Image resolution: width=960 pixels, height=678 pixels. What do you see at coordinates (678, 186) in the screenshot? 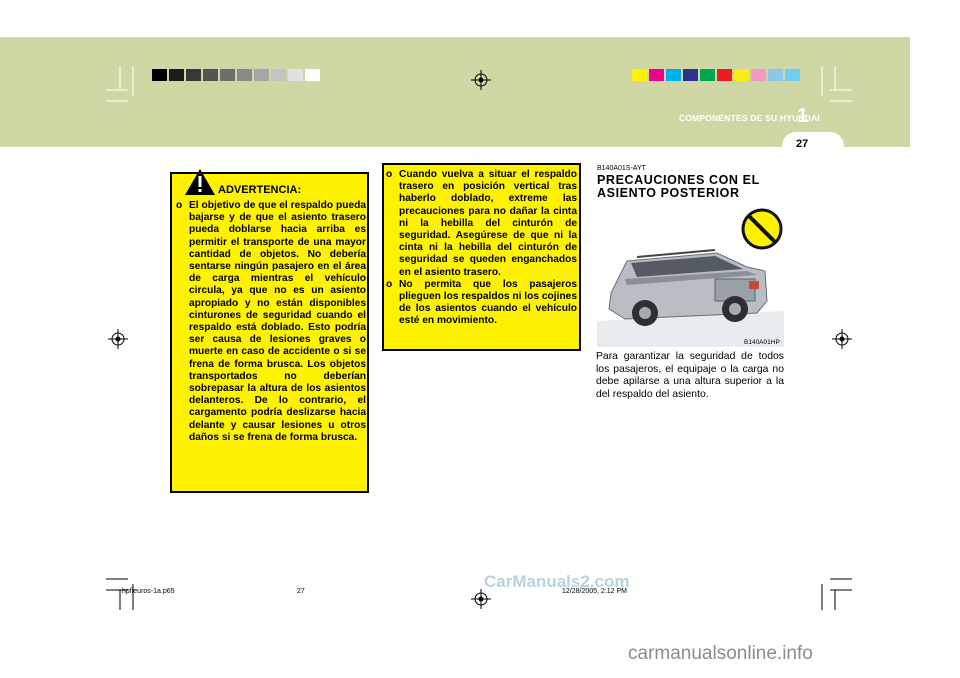
I see `section-title: PRECAUCIONES CON EL ASIENTO POSTERIOR` at bounding box center [678, 186].